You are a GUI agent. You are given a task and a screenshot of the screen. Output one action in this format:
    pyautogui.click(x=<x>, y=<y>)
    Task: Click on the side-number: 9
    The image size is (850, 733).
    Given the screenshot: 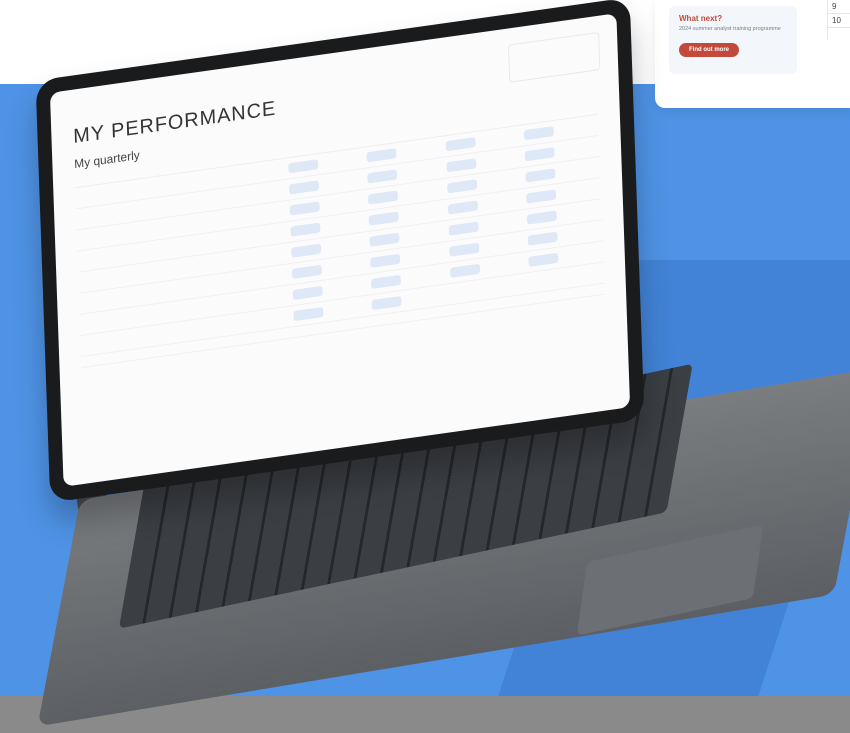 What is the action you would take?
    pyautogui.click(x=839, y=7)
    